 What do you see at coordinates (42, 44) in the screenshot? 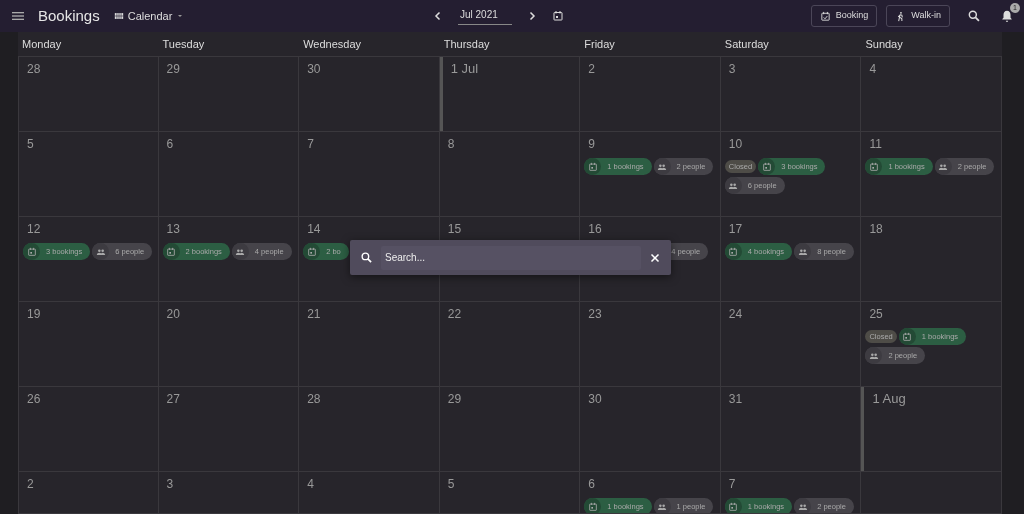
I see `weekday-header: Monday` at bounding box center [42, 44].